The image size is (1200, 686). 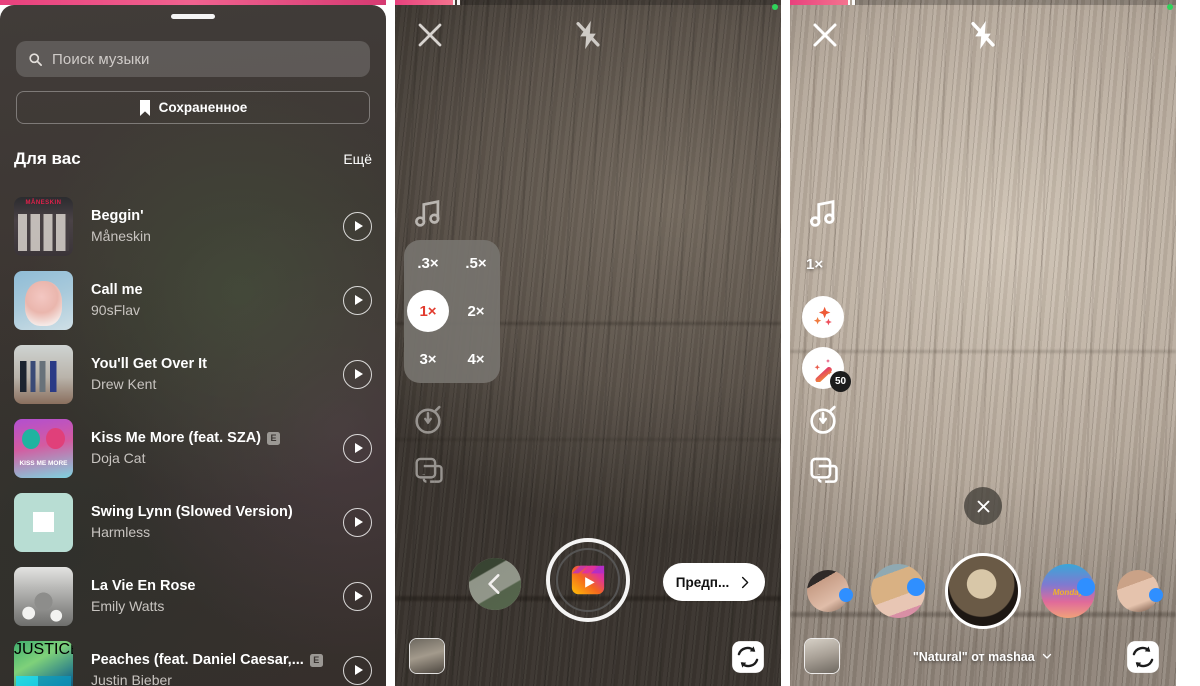 I want to click on song-artist: 90sFlav, so click(x=116, y=310).